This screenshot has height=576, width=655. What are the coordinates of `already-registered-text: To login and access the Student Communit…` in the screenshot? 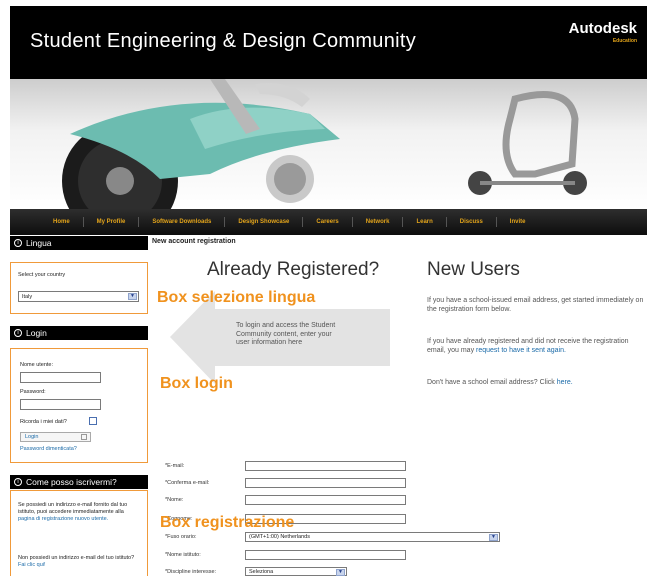 It's located at (286, 334).